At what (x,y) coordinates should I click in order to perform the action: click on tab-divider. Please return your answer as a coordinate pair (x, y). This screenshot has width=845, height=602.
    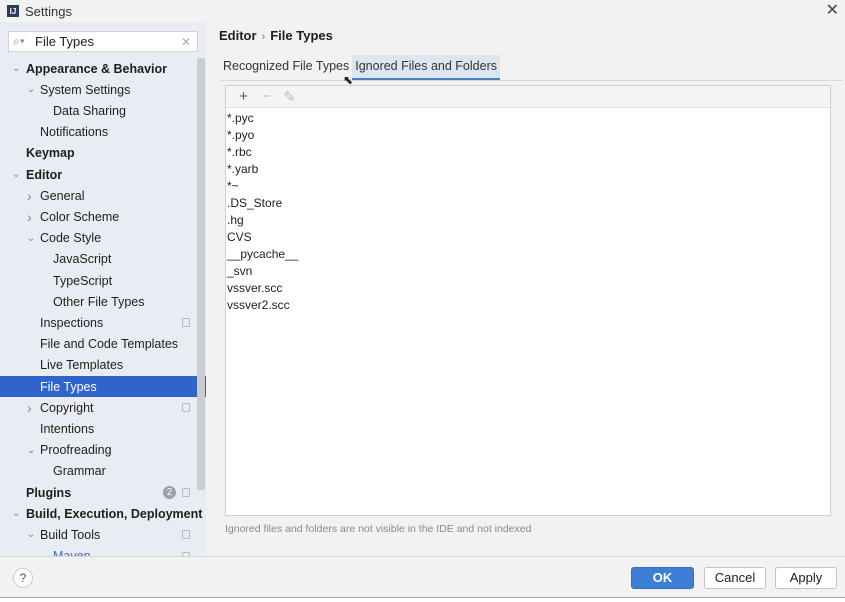
    Looking at the image, I should click on (531, 80).